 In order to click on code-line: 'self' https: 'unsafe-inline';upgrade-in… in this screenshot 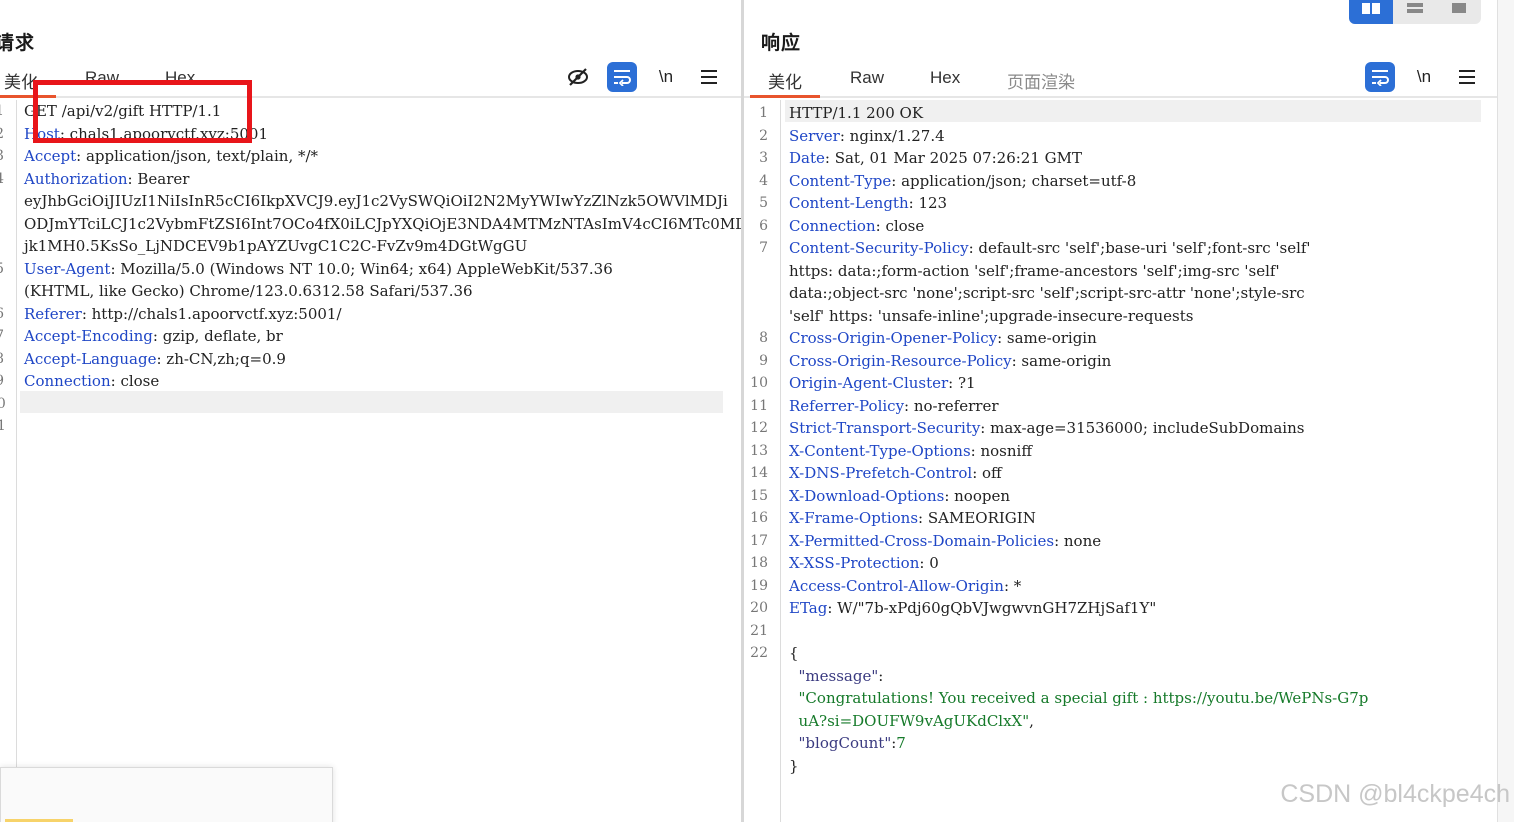, I will do `click(1120, 316)`.